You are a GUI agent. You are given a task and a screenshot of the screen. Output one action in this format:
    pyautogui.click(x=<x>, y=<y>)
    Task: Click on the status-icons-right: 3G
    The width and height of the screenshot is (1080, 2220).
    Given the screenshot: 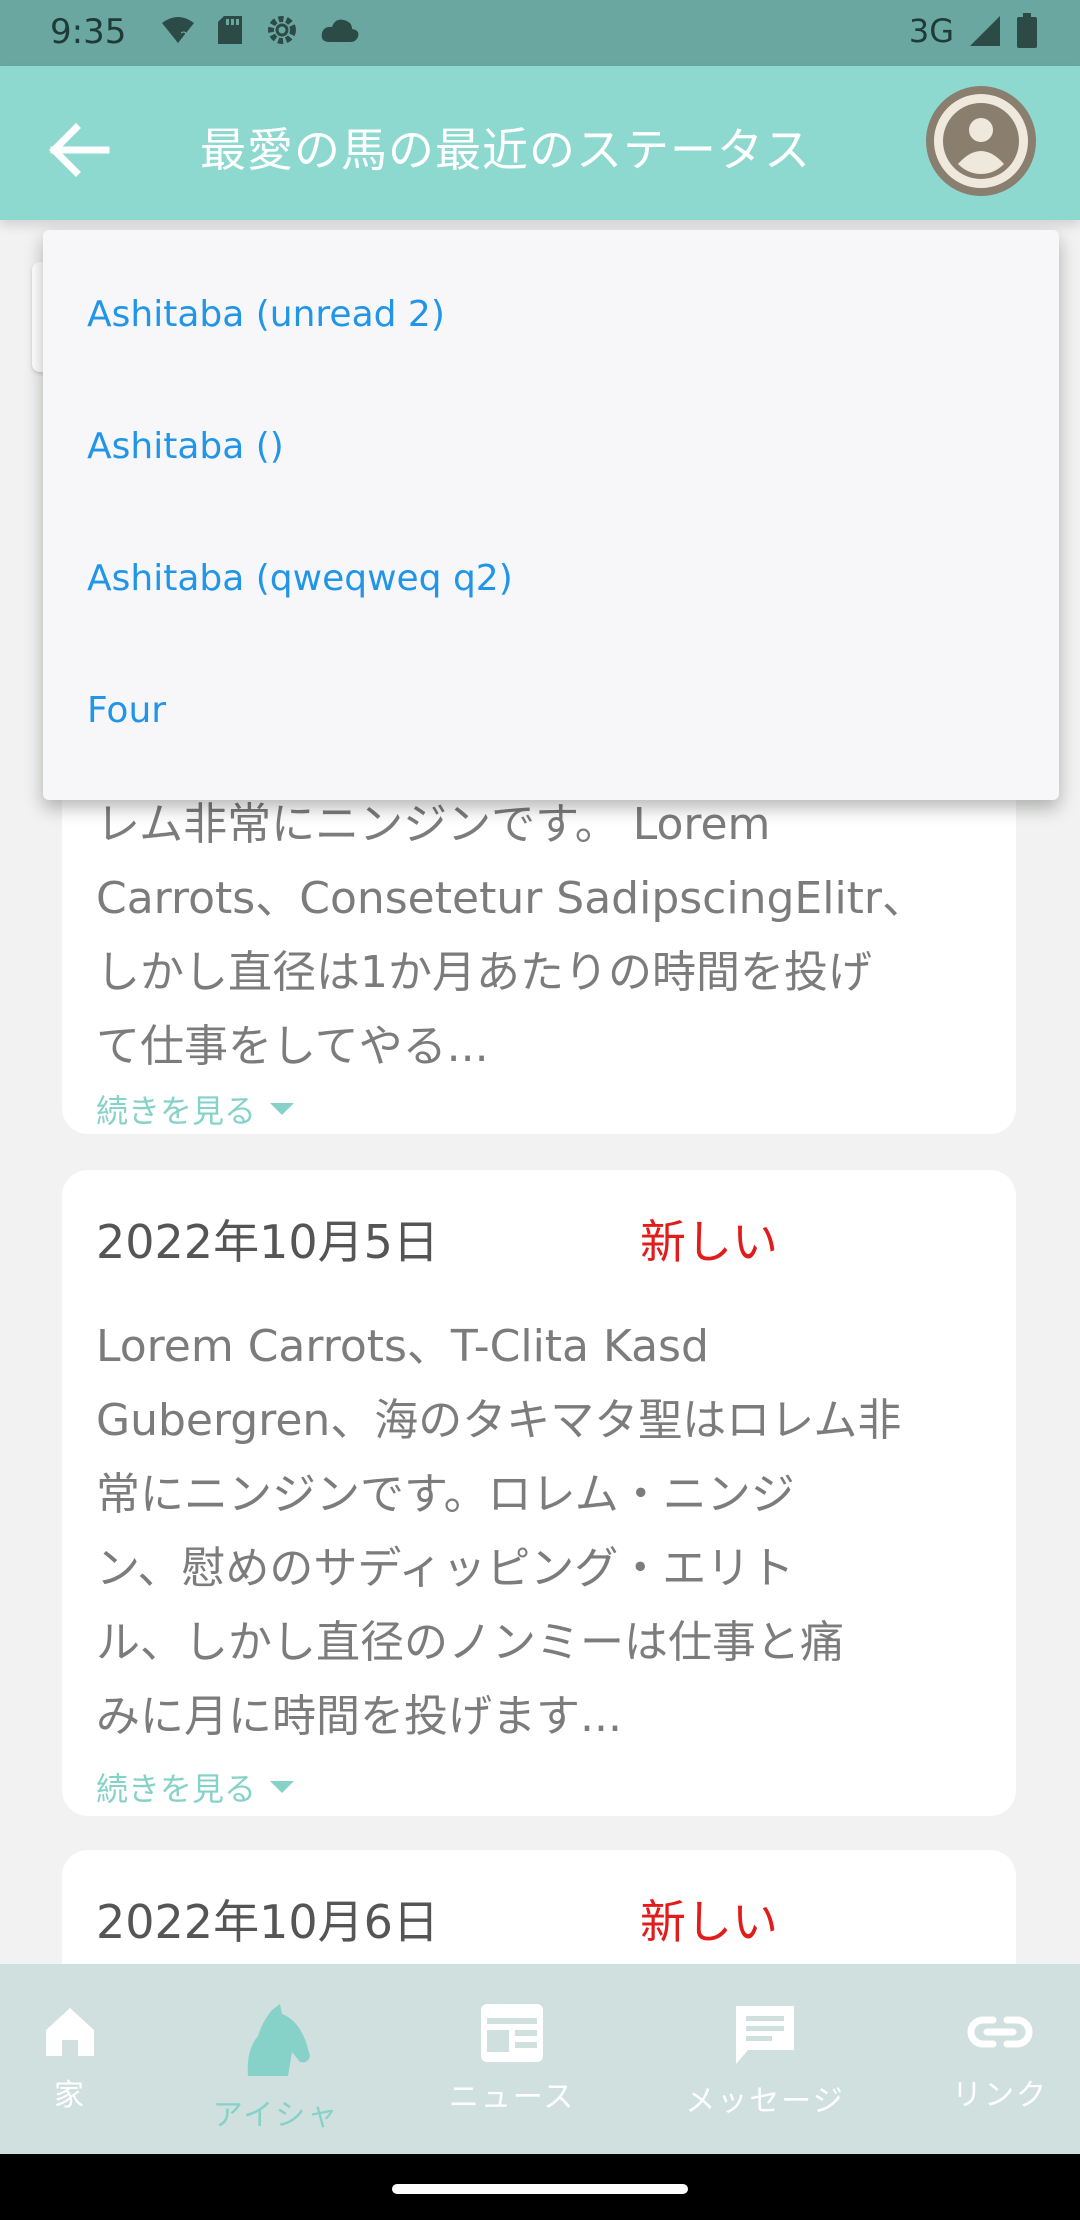 What is the action you would take?
    pyautogui.click(x=973, y=31)
    